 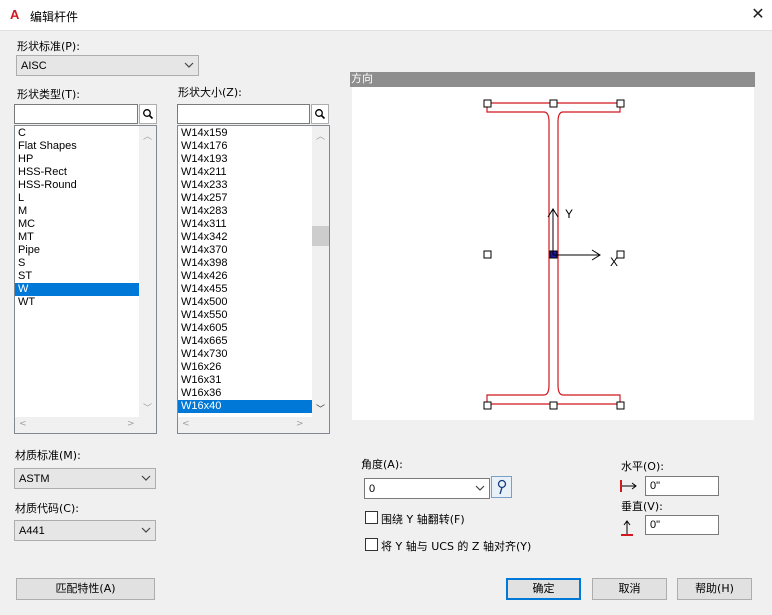 What do you see at coordinates (320, 236) in the screenshot?
I see `scroll-thumb` at bounding box center [320, 236].